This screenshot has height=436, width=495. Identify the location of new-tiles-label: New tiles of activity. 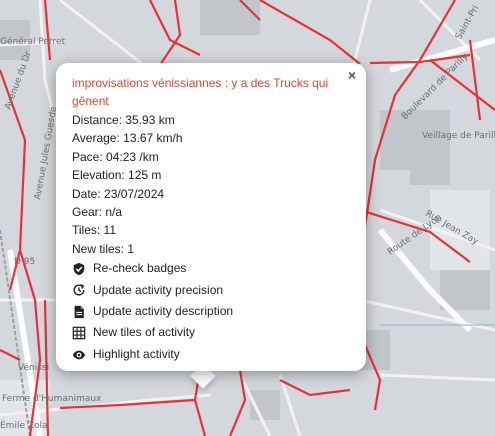
(144, 332).